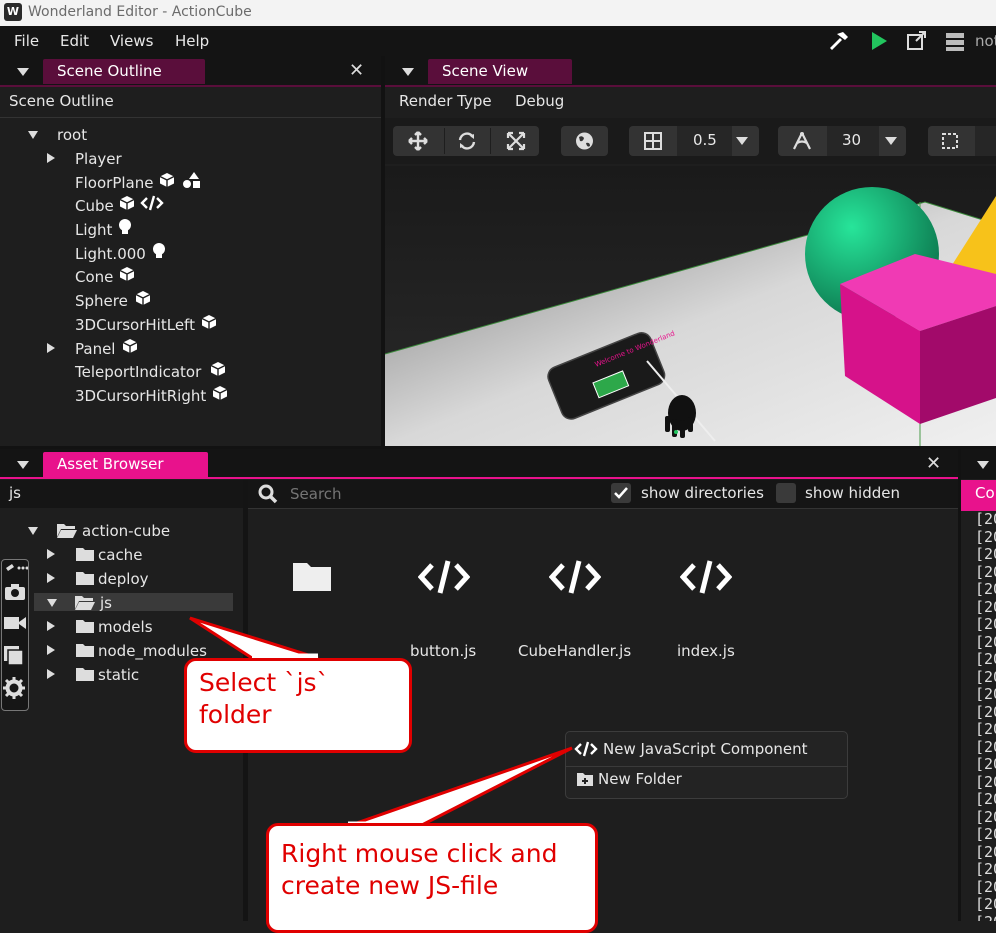 This screenshot has width=996, height=933. What do you see at coordinates (440, 494) in the screenshot?
I see `search-input` at bounding box center [440, 494].